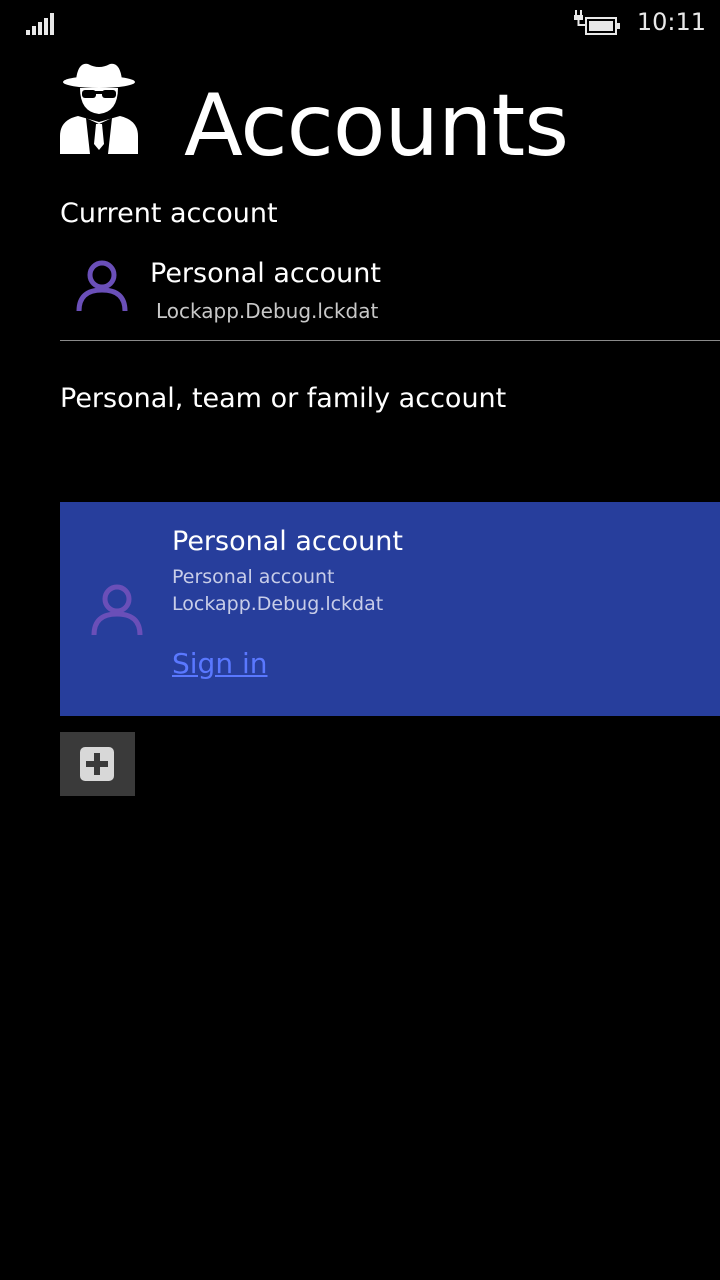 The image size is (720, 1280). I want to click on current-account-name: Personal account, so click(265, 273).